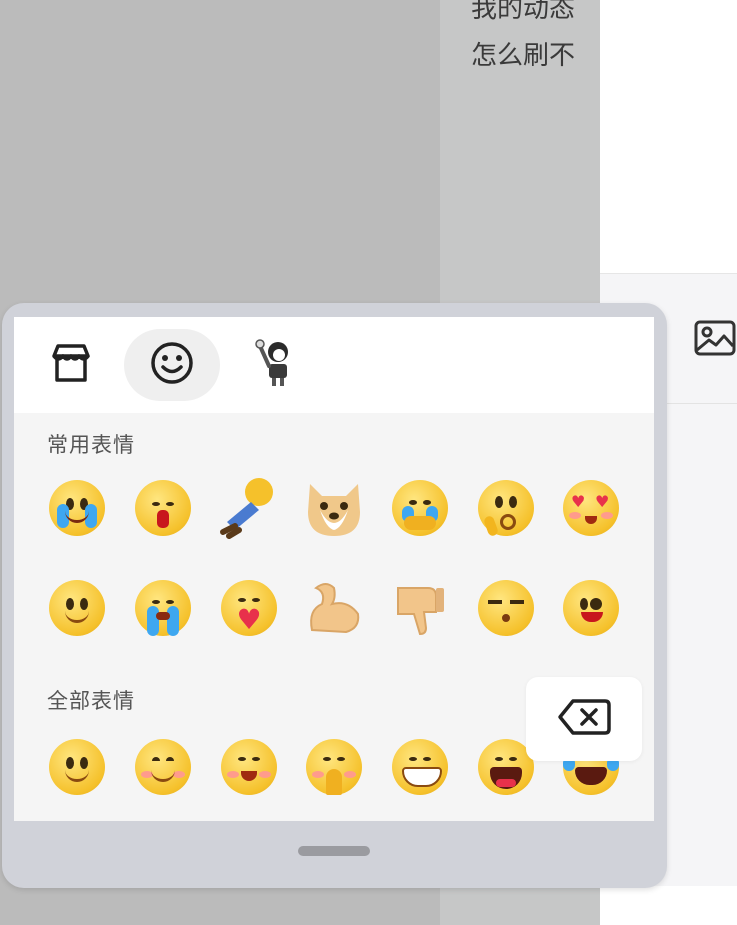 The image size is (737, 925). What do you see at coordinates (523, 12) in the screenshot?
I see `post-text-line: 我的动态` at bounding box center [523, 12].